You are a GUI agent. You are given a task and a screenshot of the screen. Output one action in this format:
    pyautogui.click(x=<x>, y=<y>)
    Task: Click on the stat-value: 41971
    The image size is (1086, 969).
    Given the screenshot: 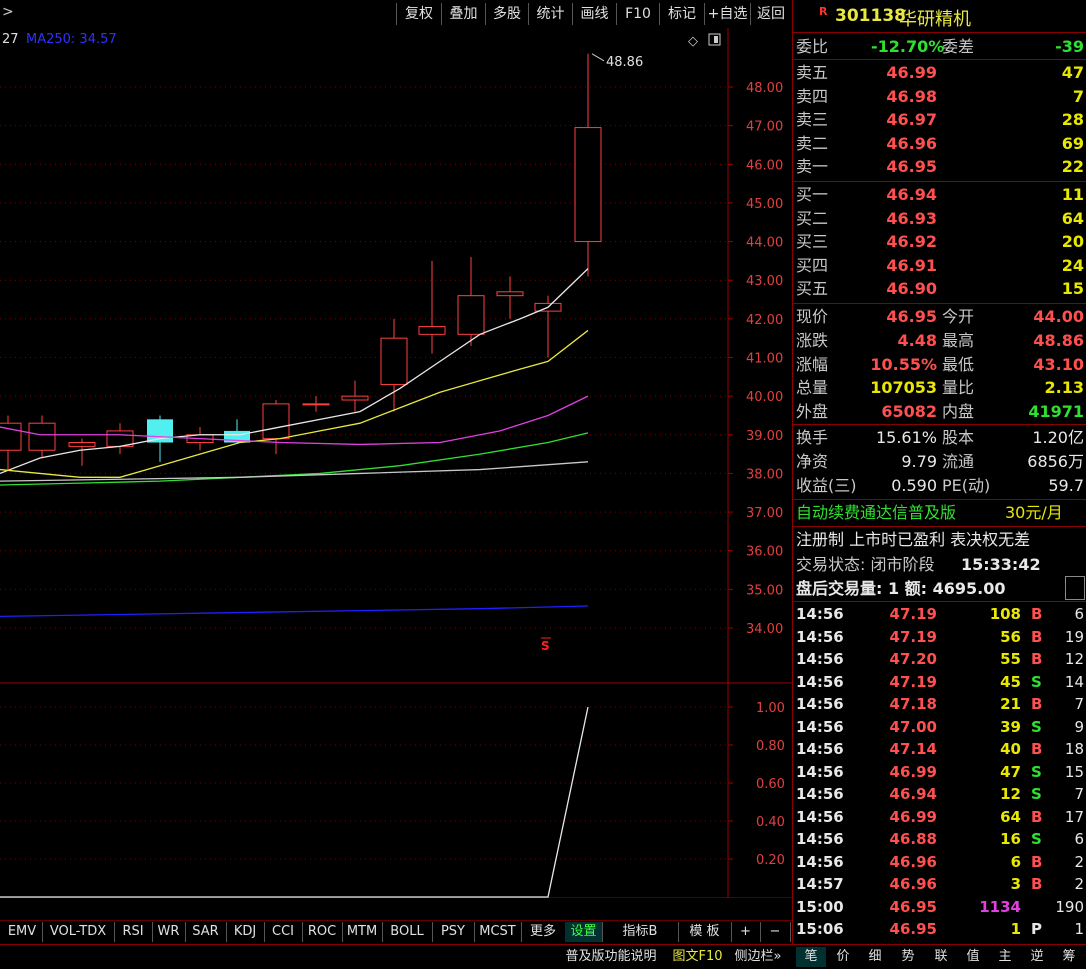 What is the action you would take?
    pyautogui.click(x=1056, y=412)
    